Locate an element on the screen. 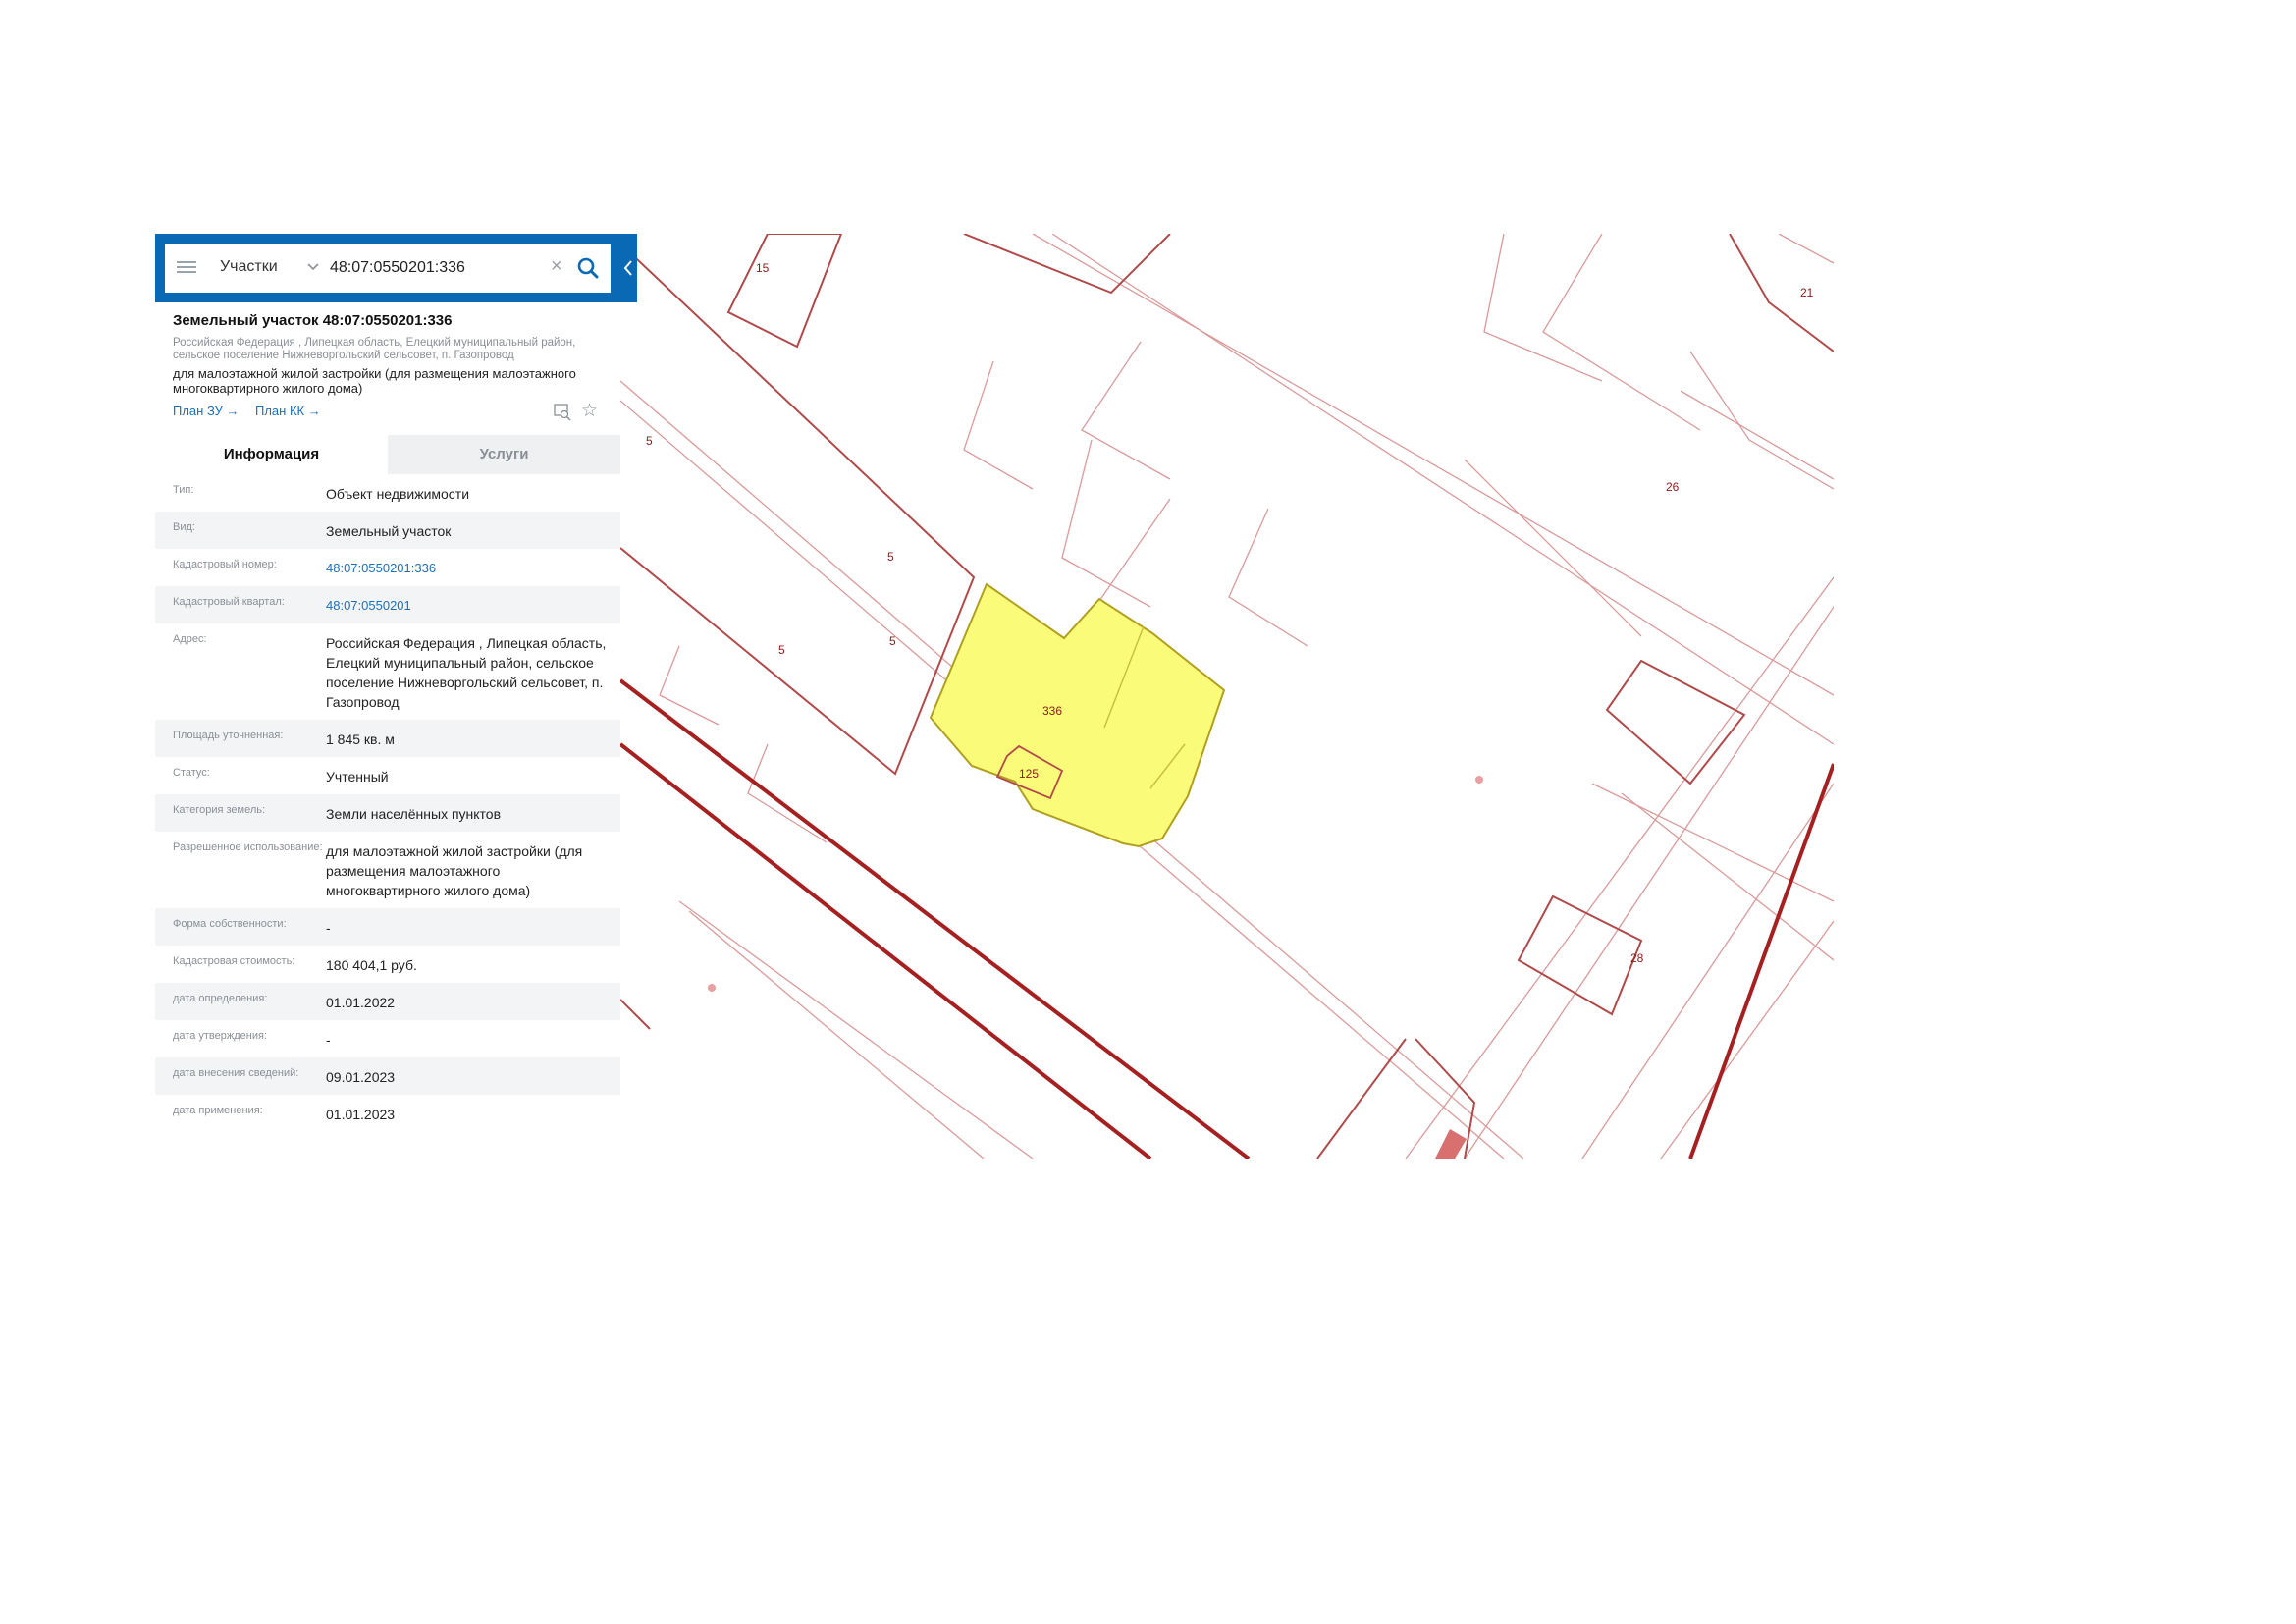 This screenshot has width=2296, height=1624. info-row-cadastral-quarter: Кадастровый квартал: 48:07:0550201 is located at coordinates (387, 604).